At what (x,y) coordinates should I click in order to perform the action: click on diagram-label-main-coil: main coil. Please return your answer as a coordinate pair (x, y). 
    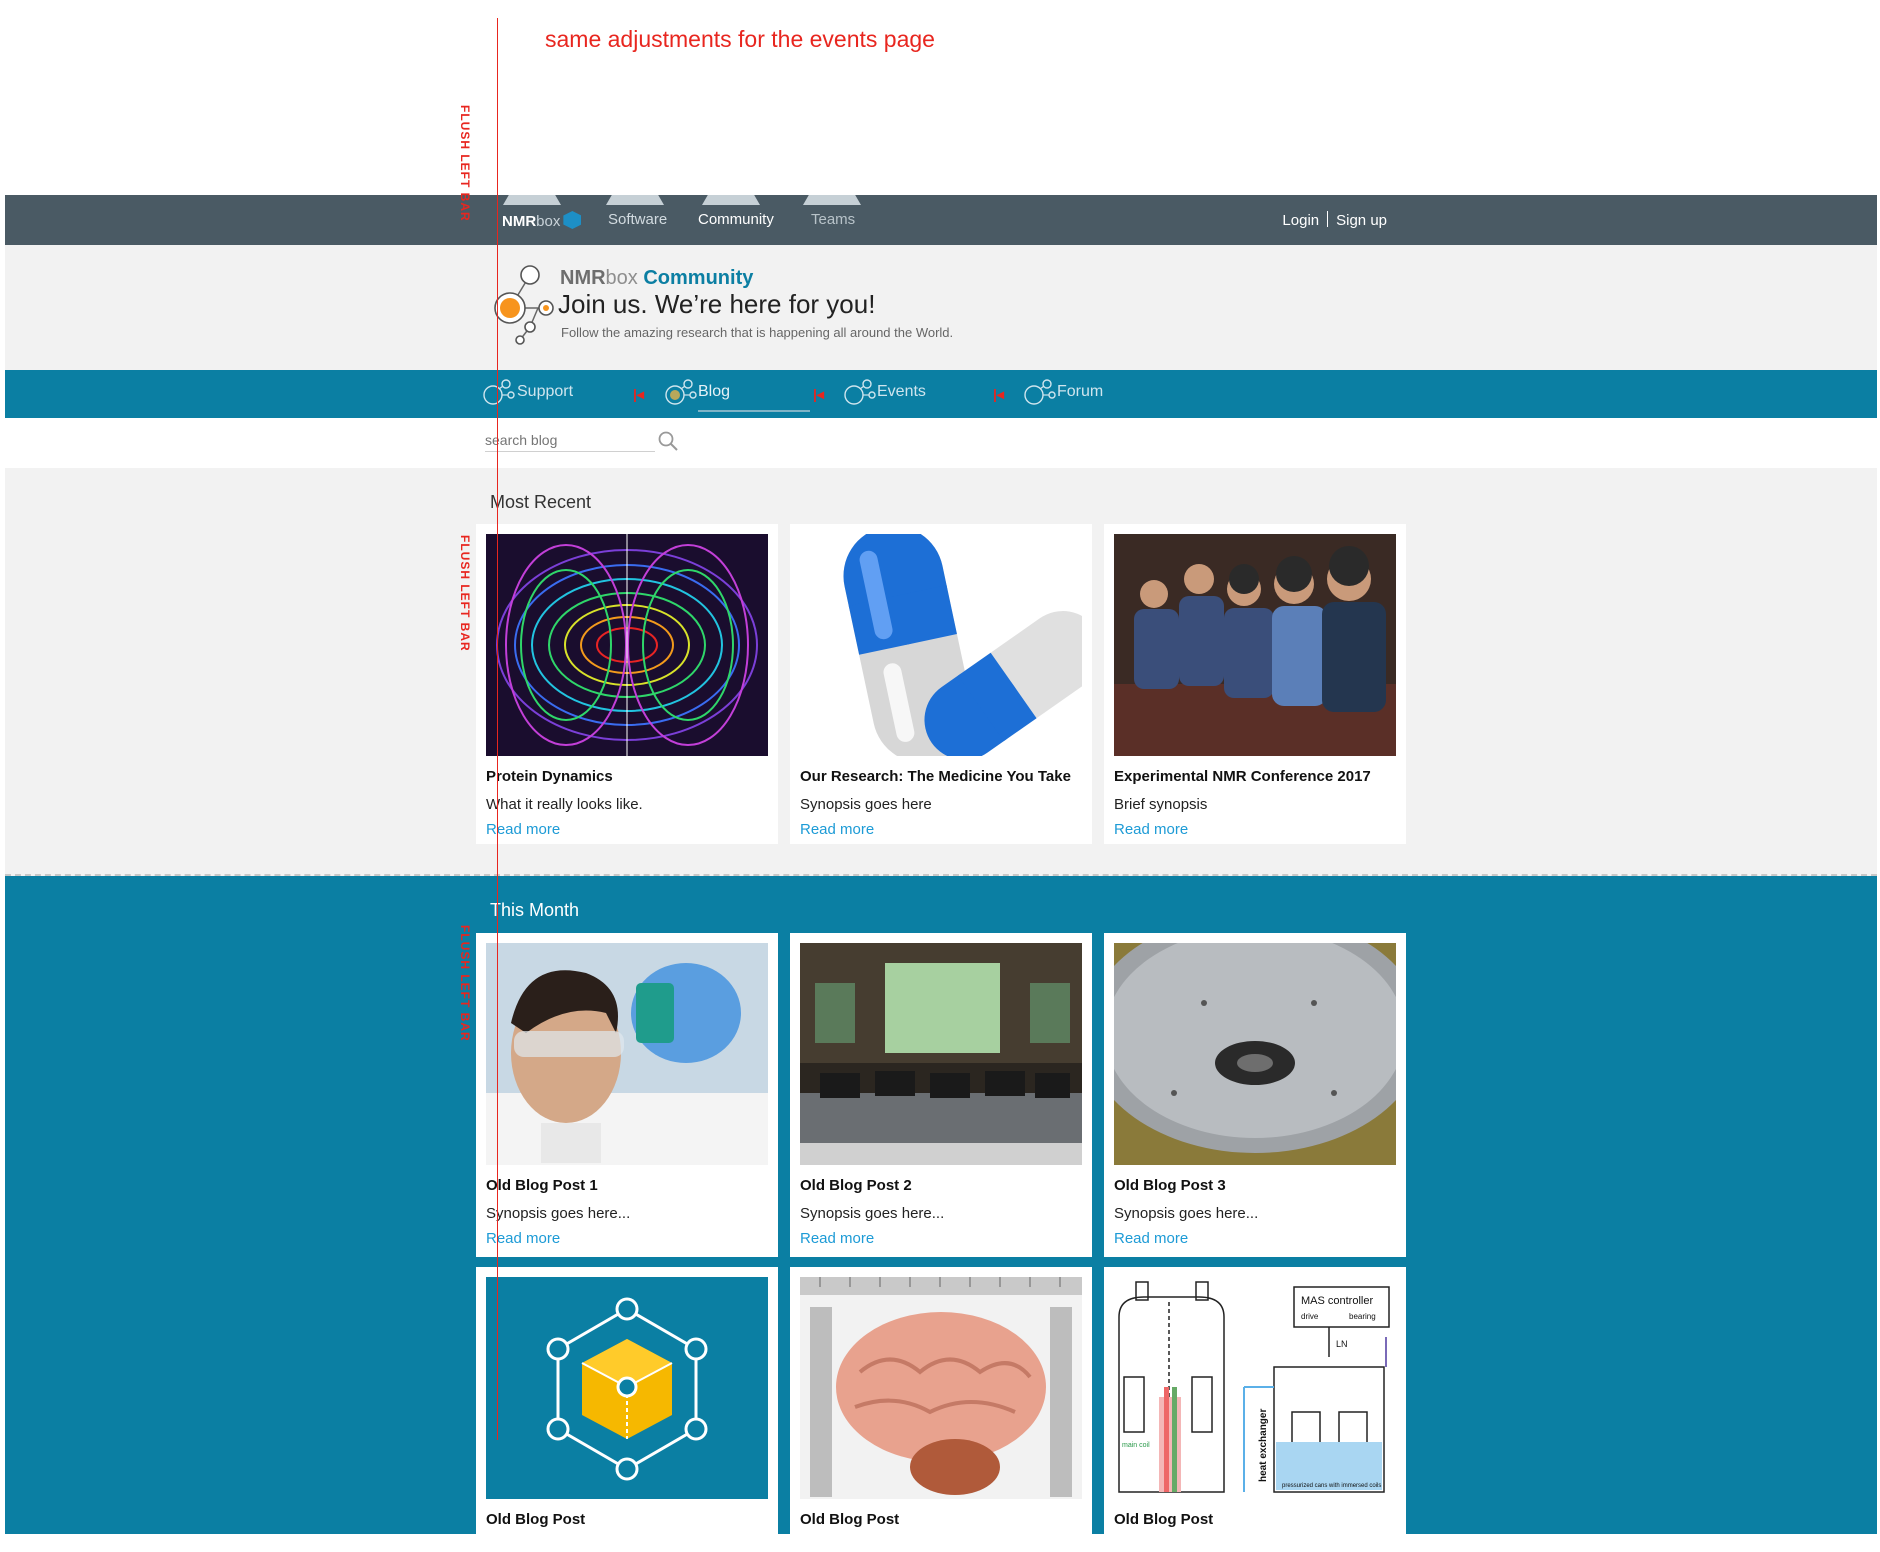
    Looking at the image, I should click on (1136, 1445).